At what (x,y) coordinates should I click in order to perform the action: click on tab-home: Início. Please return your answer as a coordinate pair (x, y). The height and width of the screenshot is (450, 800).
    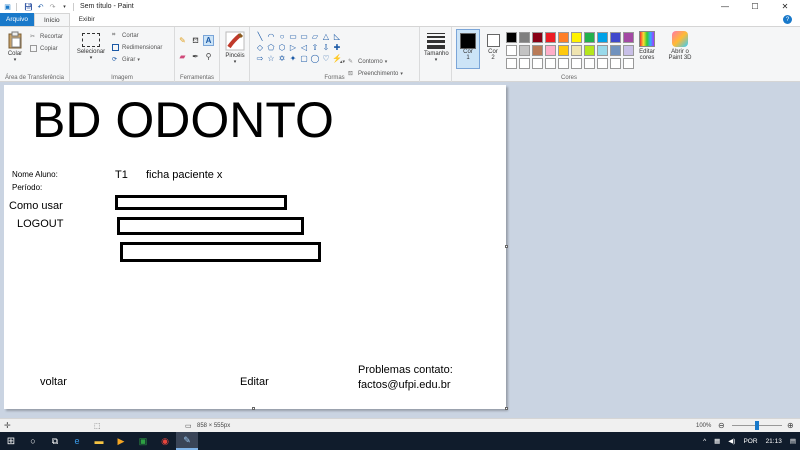
    Looking at the image, I should click on (52, 19).